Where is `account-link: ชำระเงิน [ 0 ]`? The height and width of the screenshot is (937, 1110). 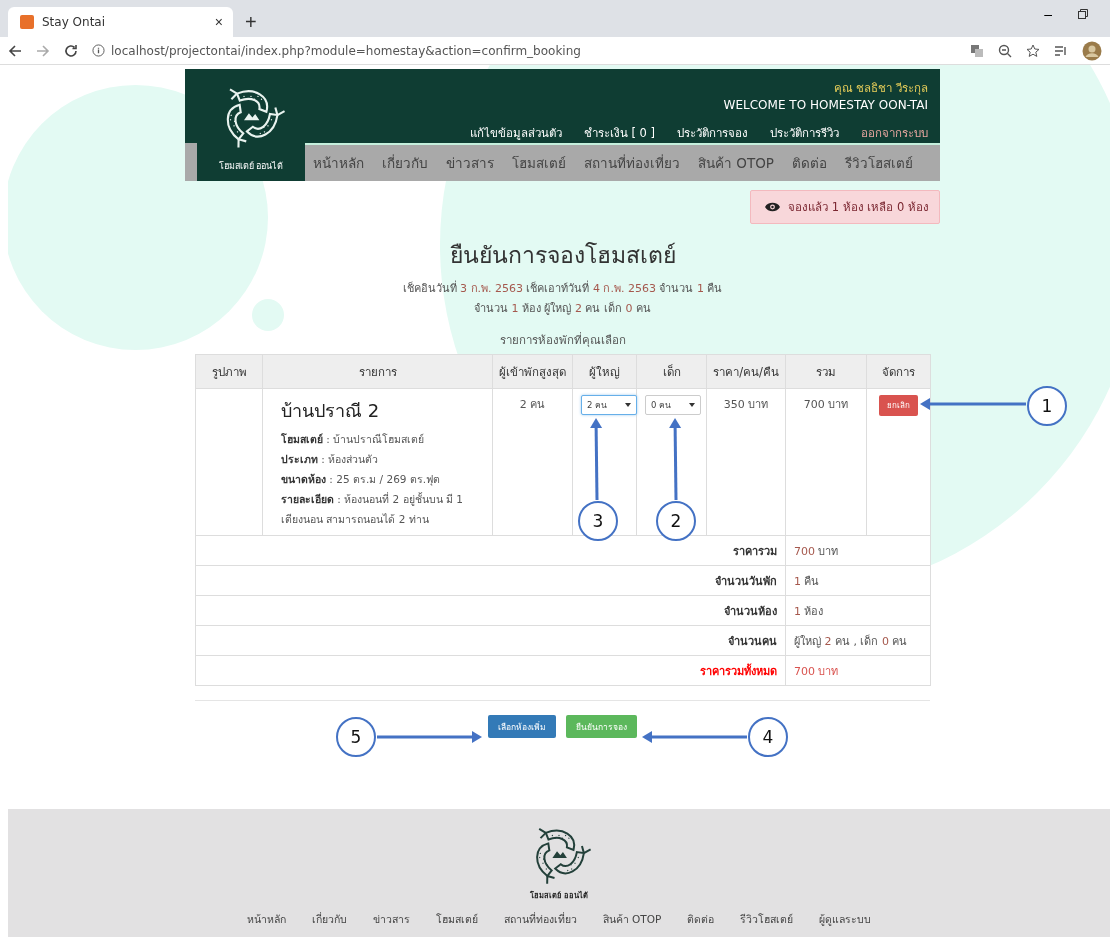 account-link: ชำระเงิน [ 0 ] is located at coordinates (619, 133).